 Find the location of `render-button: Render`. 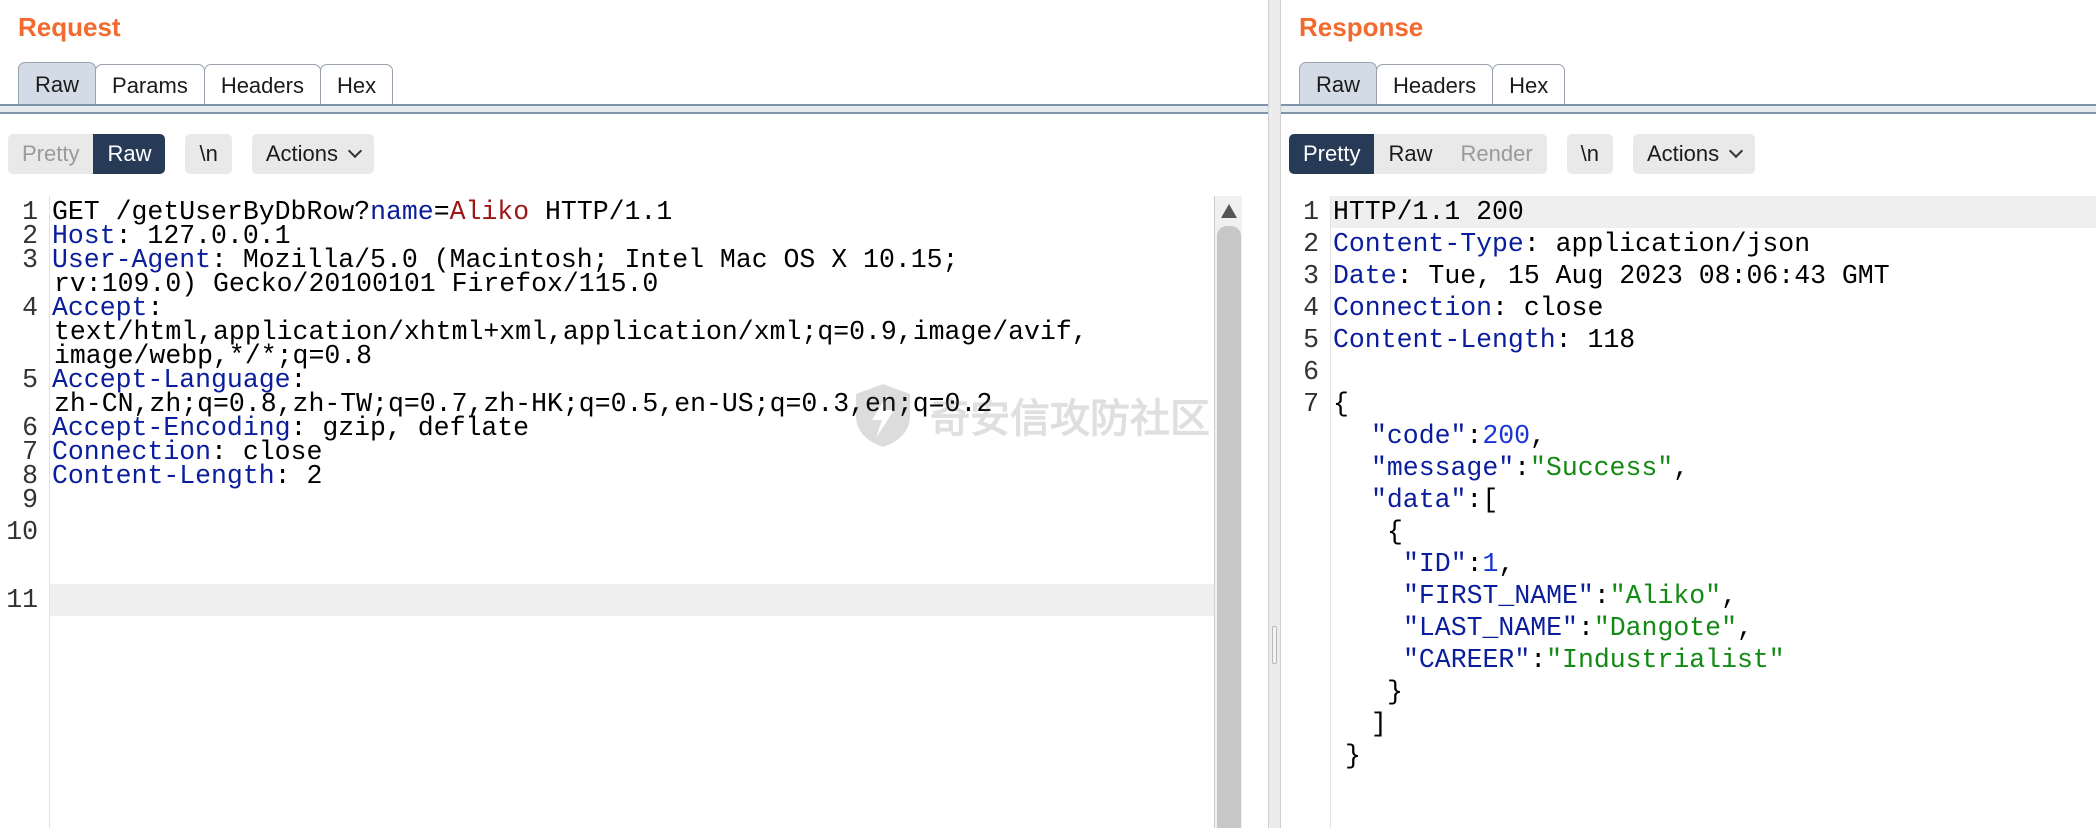

render-button: Render is located at coordinates (1496, 154).